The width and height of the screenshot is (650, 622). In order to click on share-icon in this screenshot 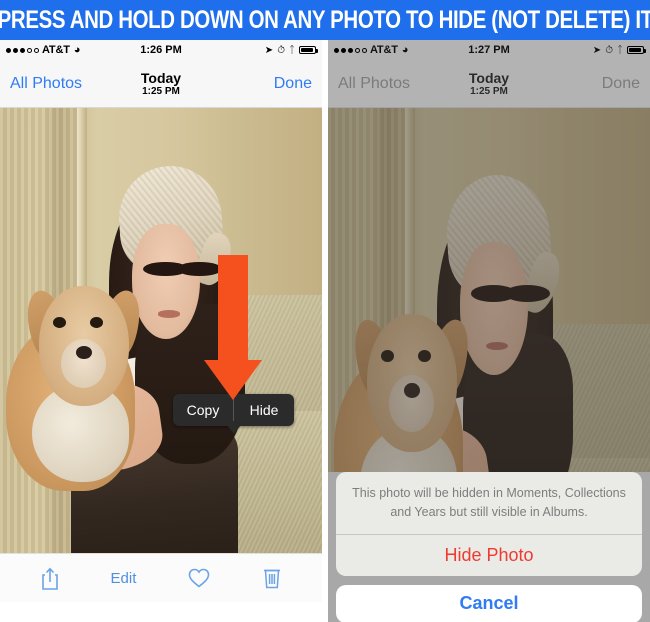, I will do `click(50, 578)`.